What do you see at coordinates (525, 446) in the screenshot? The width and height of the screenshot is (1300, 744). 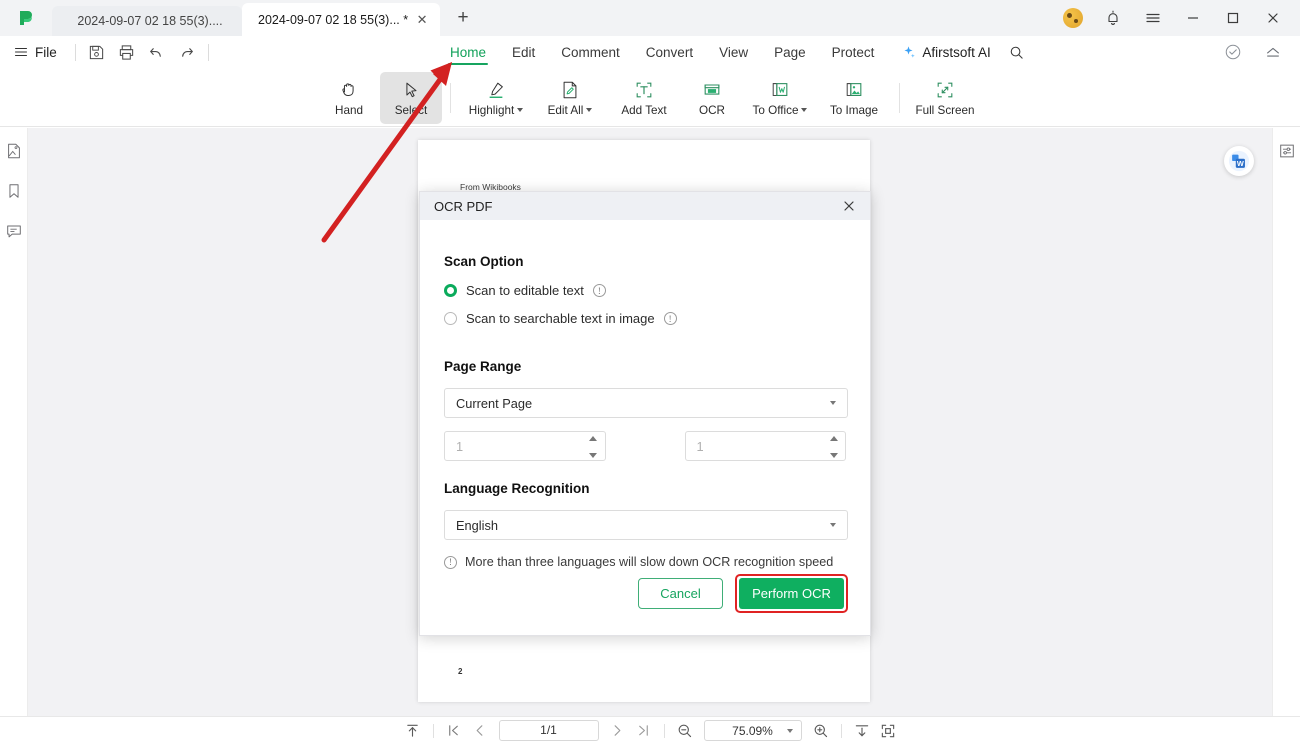 I see `page-range-from-input: 1` at bounding box center [525, 446].